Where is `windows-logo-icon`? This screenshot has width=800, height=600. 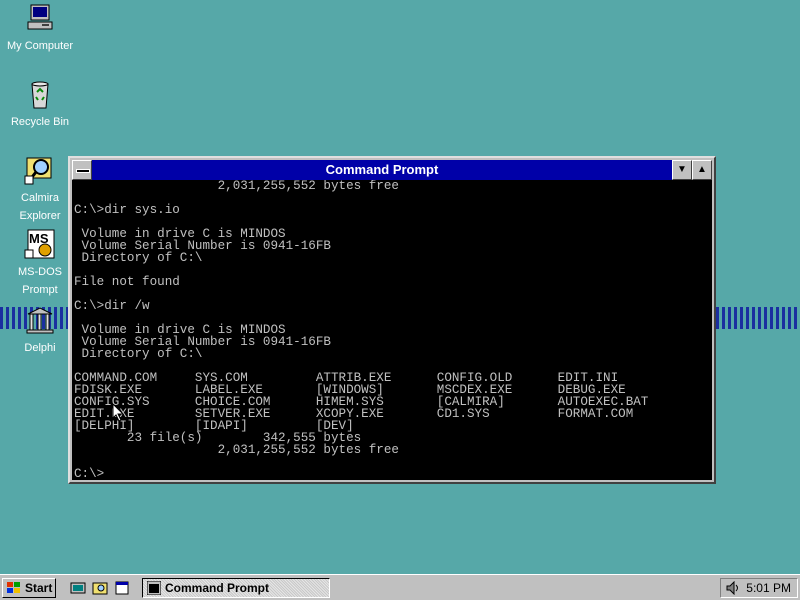
windows-logo-icon is located at coordinates (13, 587).